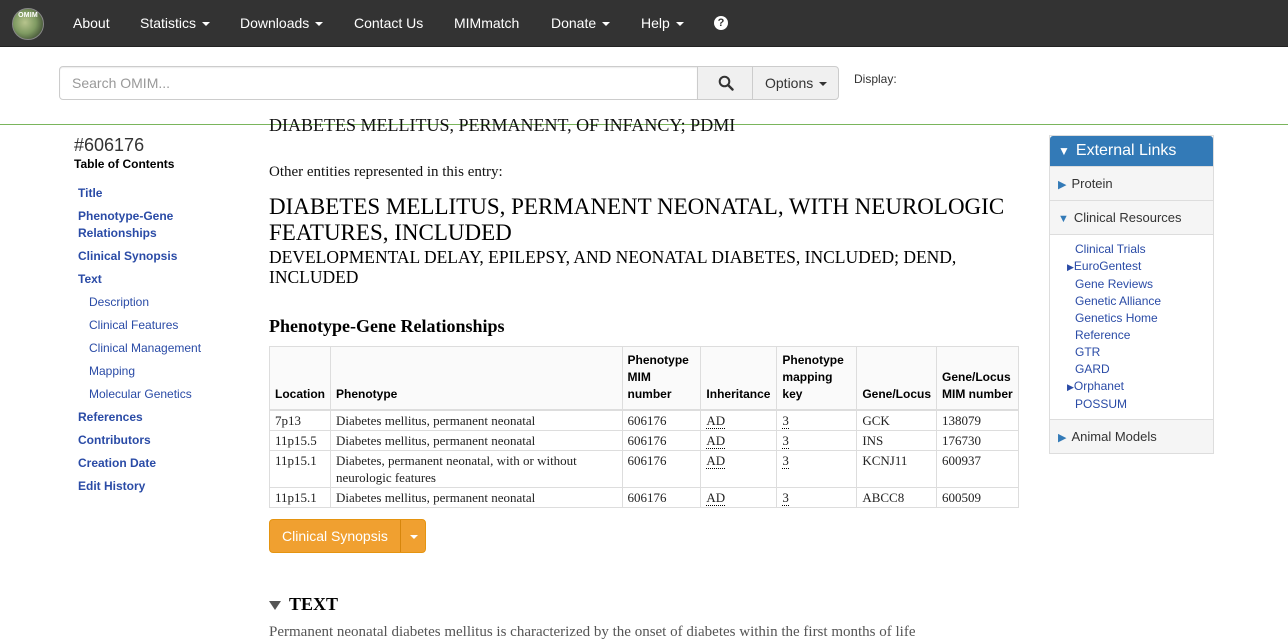  What do you see at coordinates (795, 83) in the screenshot?
I see `options-button: Options` at bounding box center [795, 83].